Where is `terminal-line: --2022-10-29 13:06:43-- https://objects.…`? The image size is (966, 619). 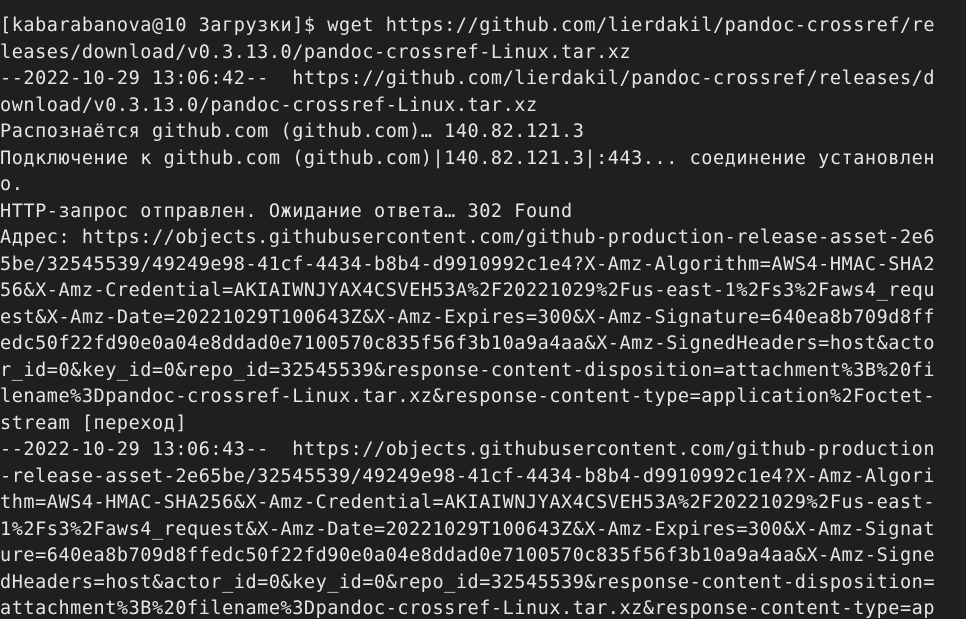
terminal-line: --2022-10-29 13:06:43-- https://objects.… is located at coordinates (468, 449).